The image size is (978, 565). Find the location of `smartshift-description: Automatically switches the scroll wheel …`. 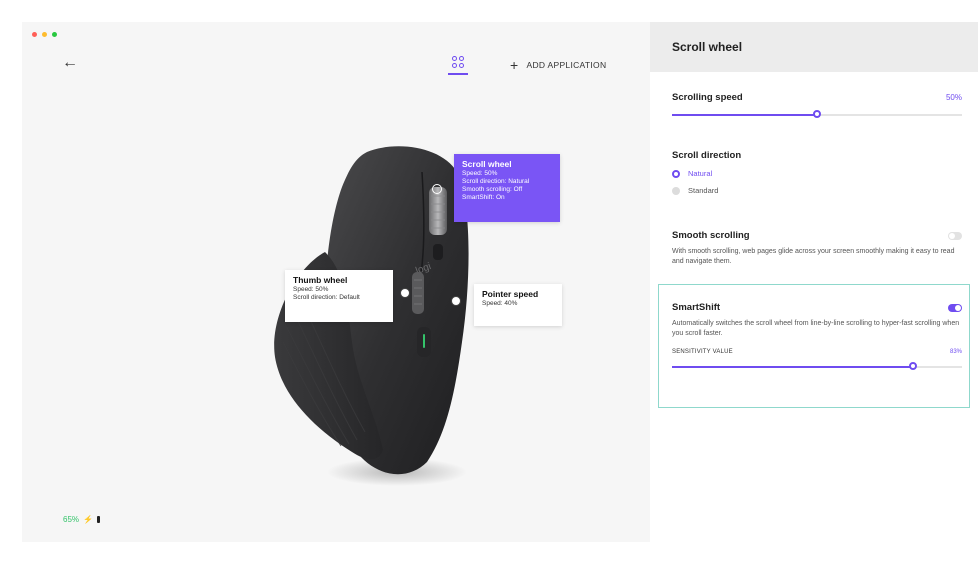

smartshift-description: Automatically switches the scroll wheel … is located at coordinates (816, 328).